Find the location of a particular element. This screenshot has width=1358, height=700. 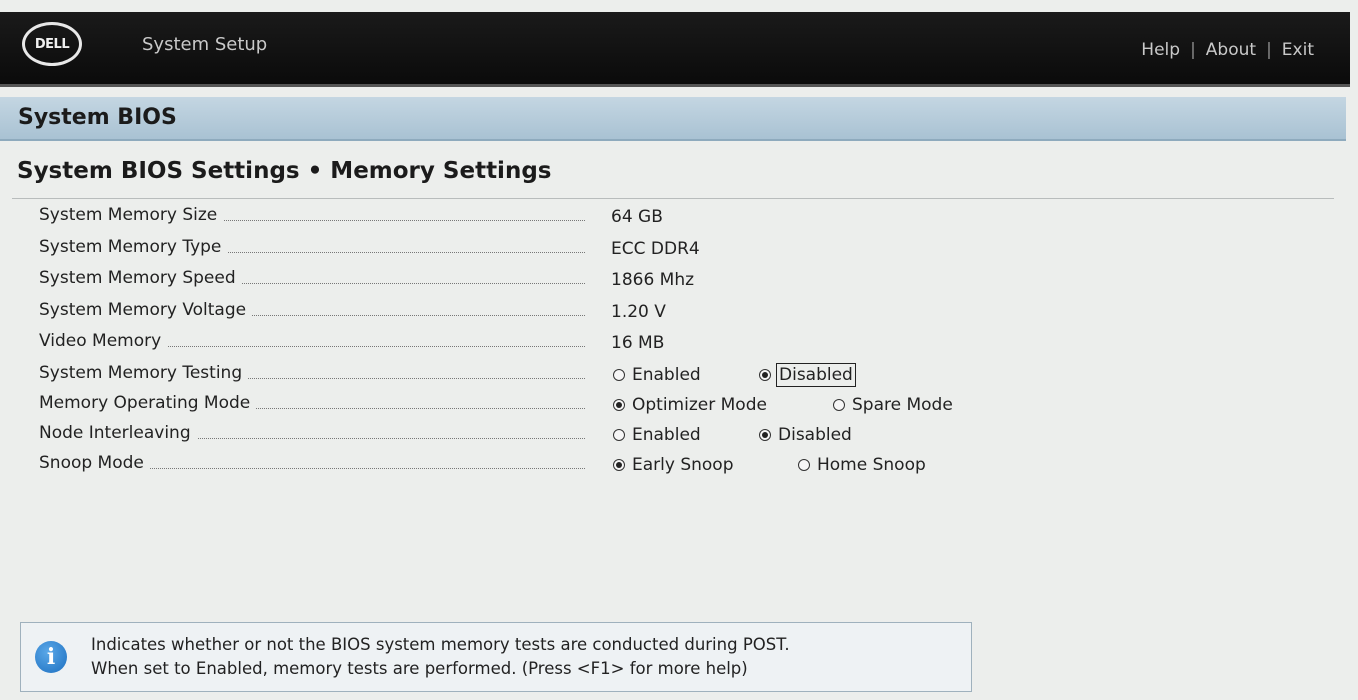

title-divider is located at coordinates (673, 198).